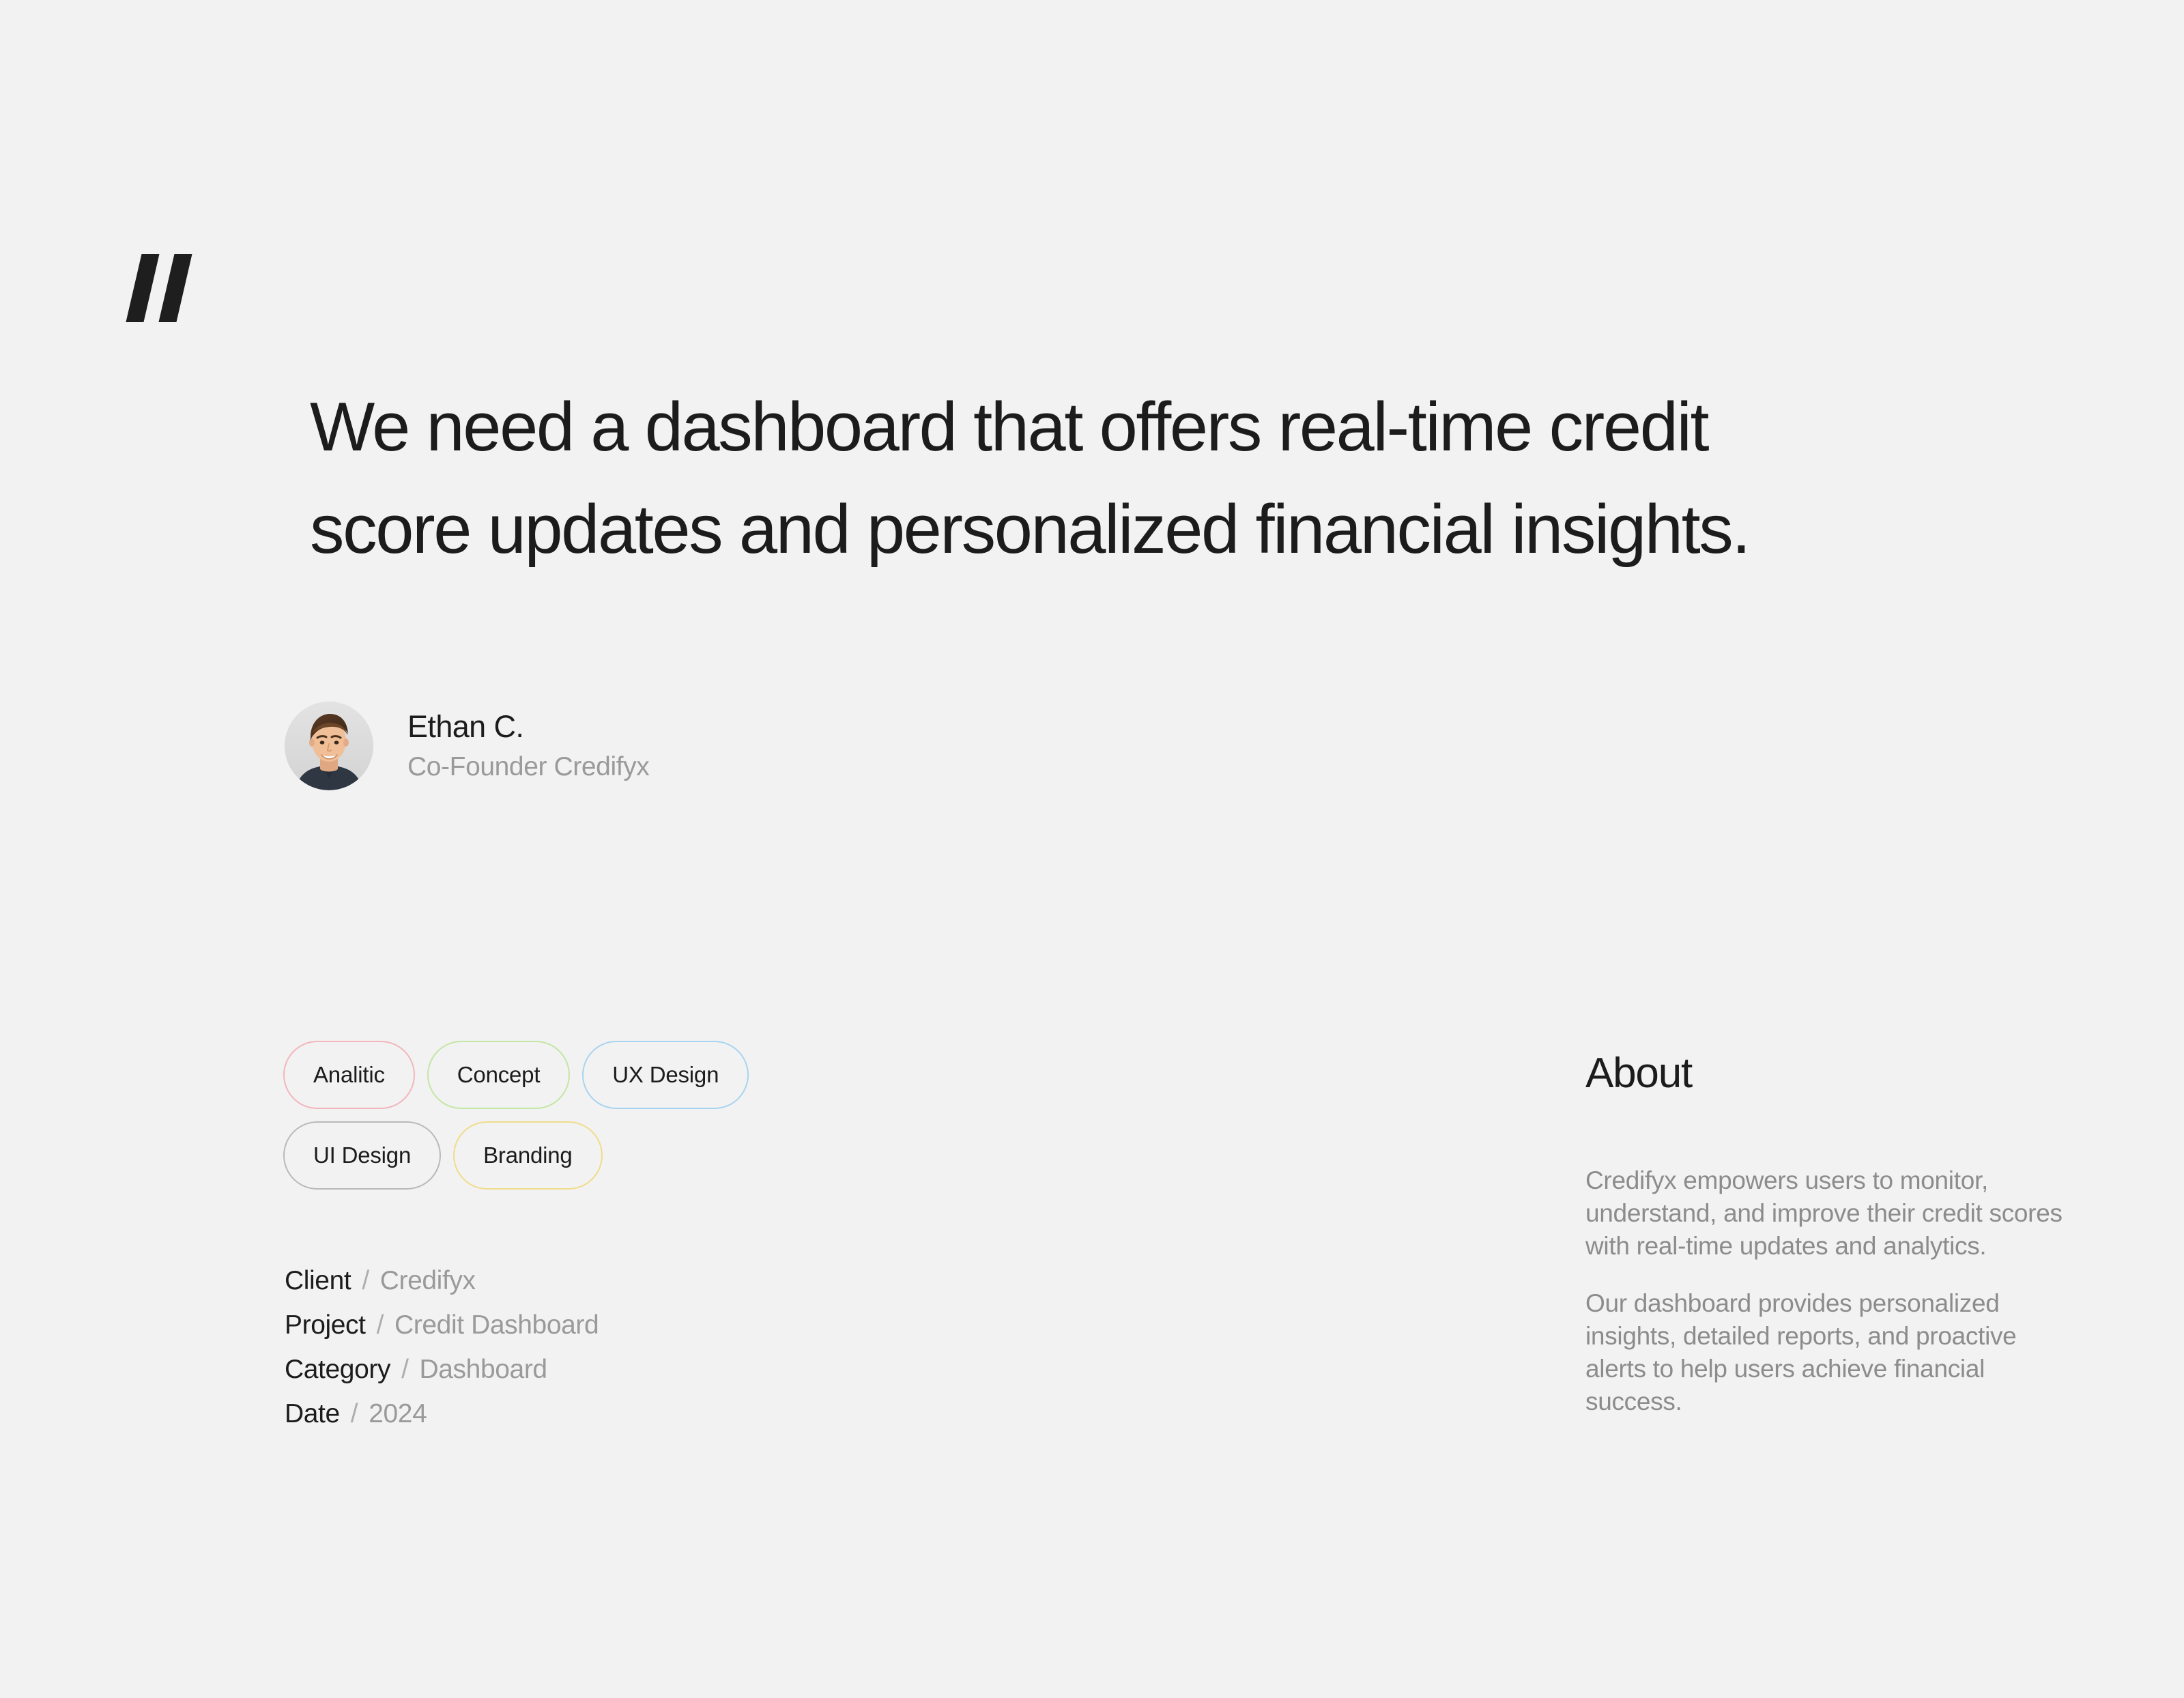 The height and width of the screenshot is (1698, 2184). Describe the element at coordinates (427, 1280) in the screenshot. I see `meta-value: Credifyx` at that location.